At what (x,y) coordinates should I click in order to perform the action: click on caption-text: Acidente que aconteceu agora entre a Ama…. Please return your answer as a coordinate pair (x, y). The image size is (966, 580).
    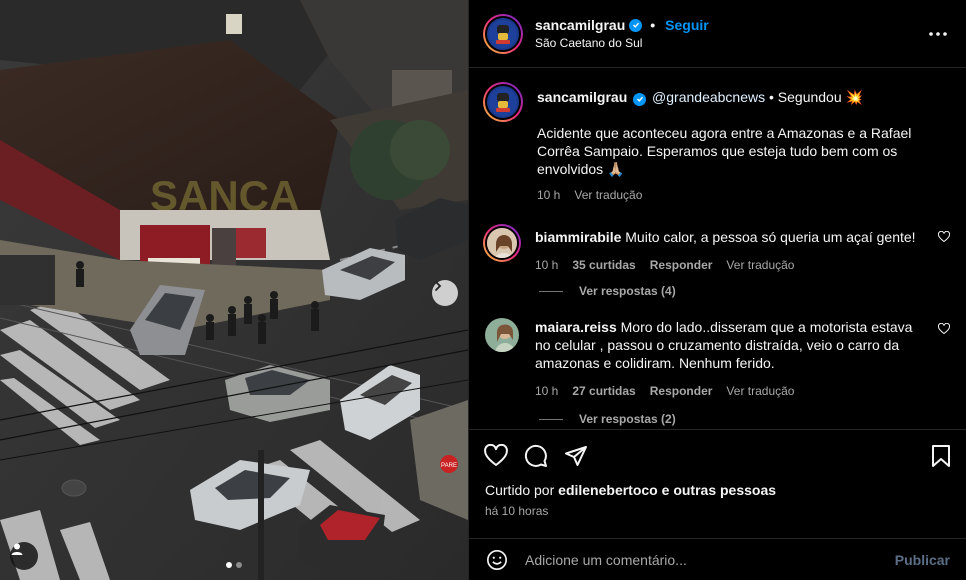
    Looking at the image, I should click on (724, 151).